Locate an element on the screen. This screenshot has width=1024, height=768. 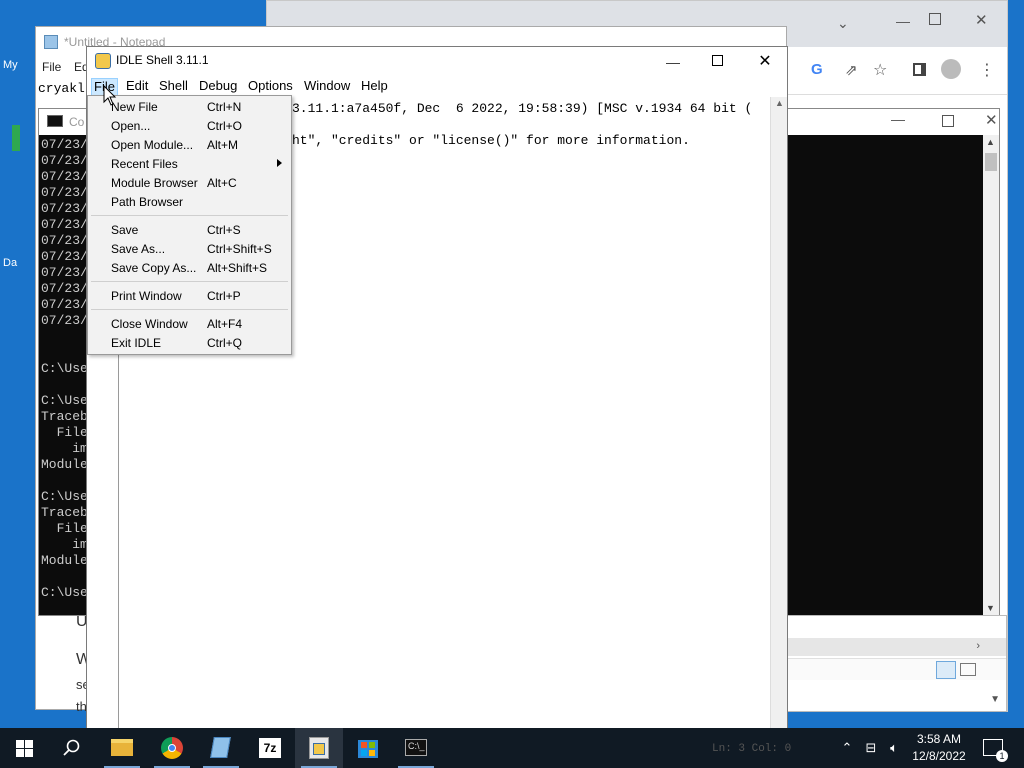
search-button is located at coordinates (72, 748).